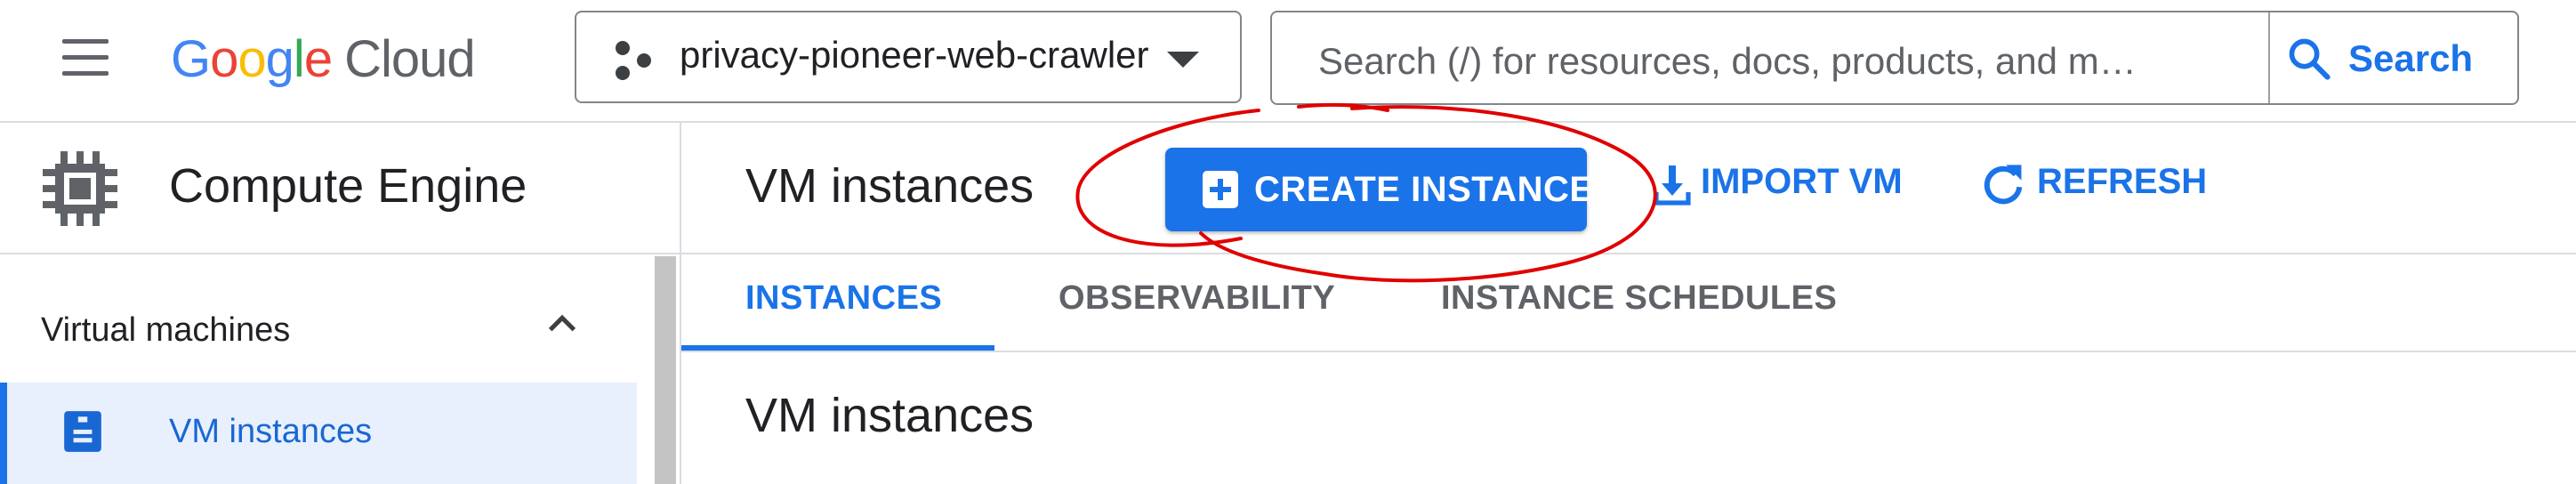  Describe the element at coordinates (914, 55) in the screenshot. I see `project-name: privacy-pioneer-web-crawler` at that location.